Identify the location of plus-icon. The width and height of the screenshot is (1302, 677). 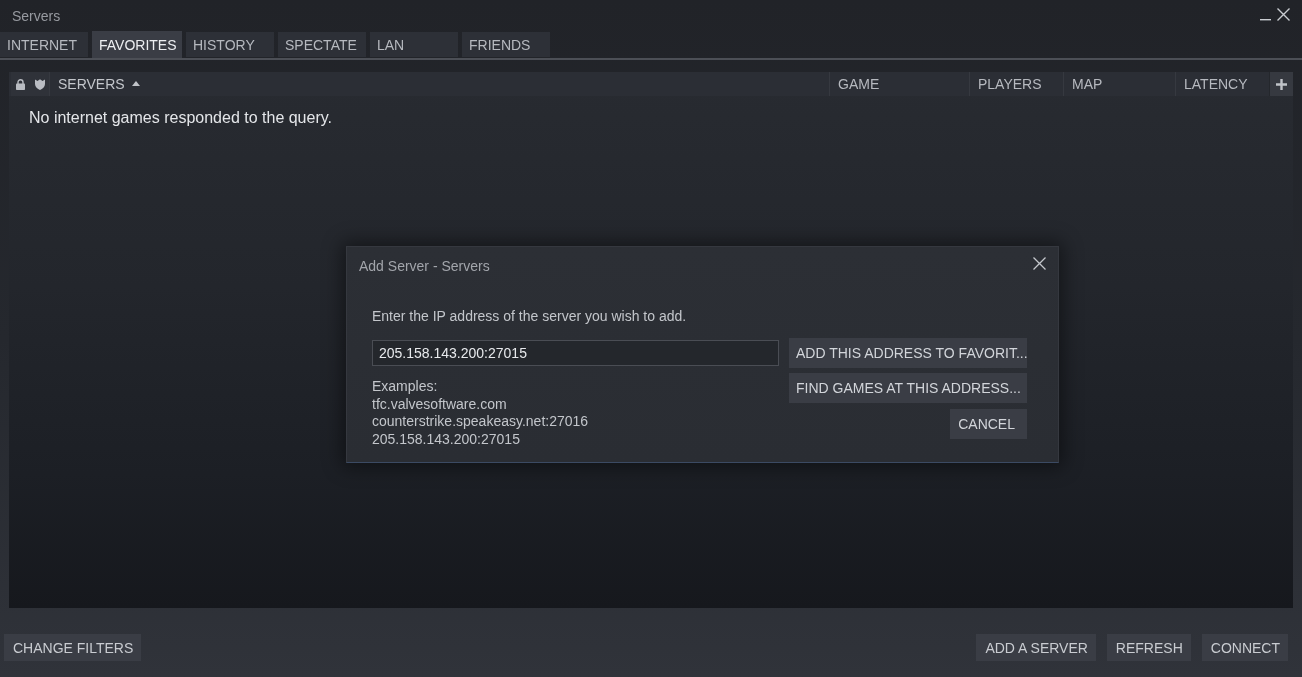
(1281, 84).